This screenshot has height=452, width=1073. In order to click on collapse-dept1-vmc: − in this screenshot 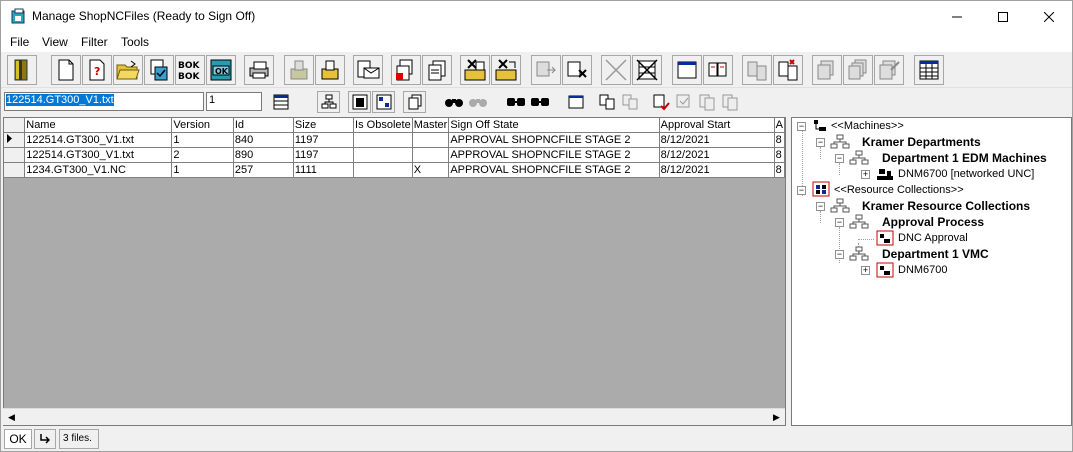, I will do `click(839, 254)`.